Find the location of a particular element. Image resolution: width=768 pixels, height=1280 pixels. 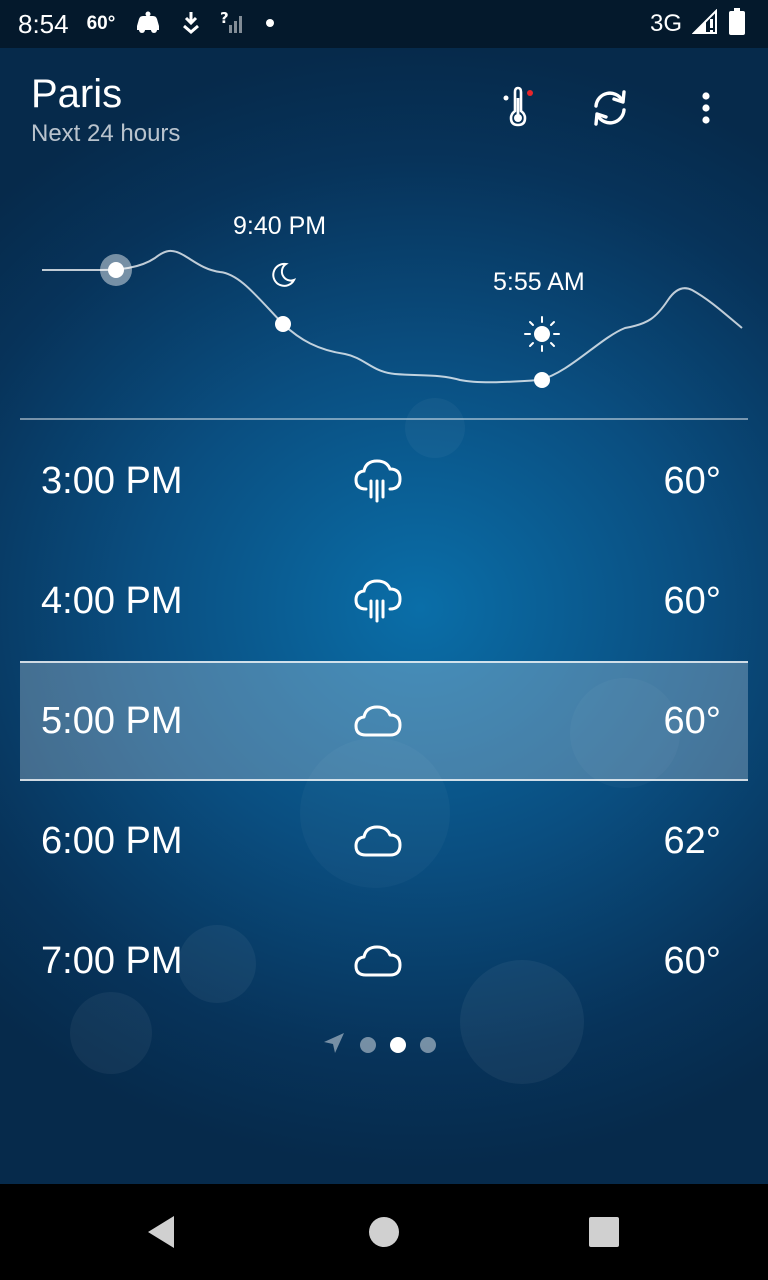

refresh-icon is located at coordinates (610, 108).